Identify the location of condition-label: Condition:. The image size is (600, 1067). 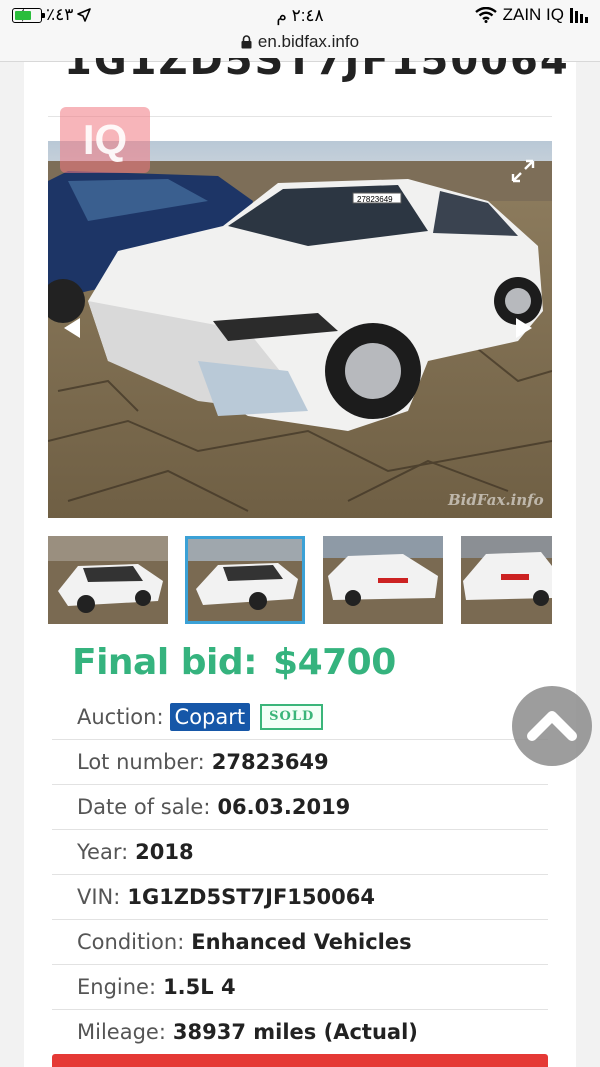
(131, 942).